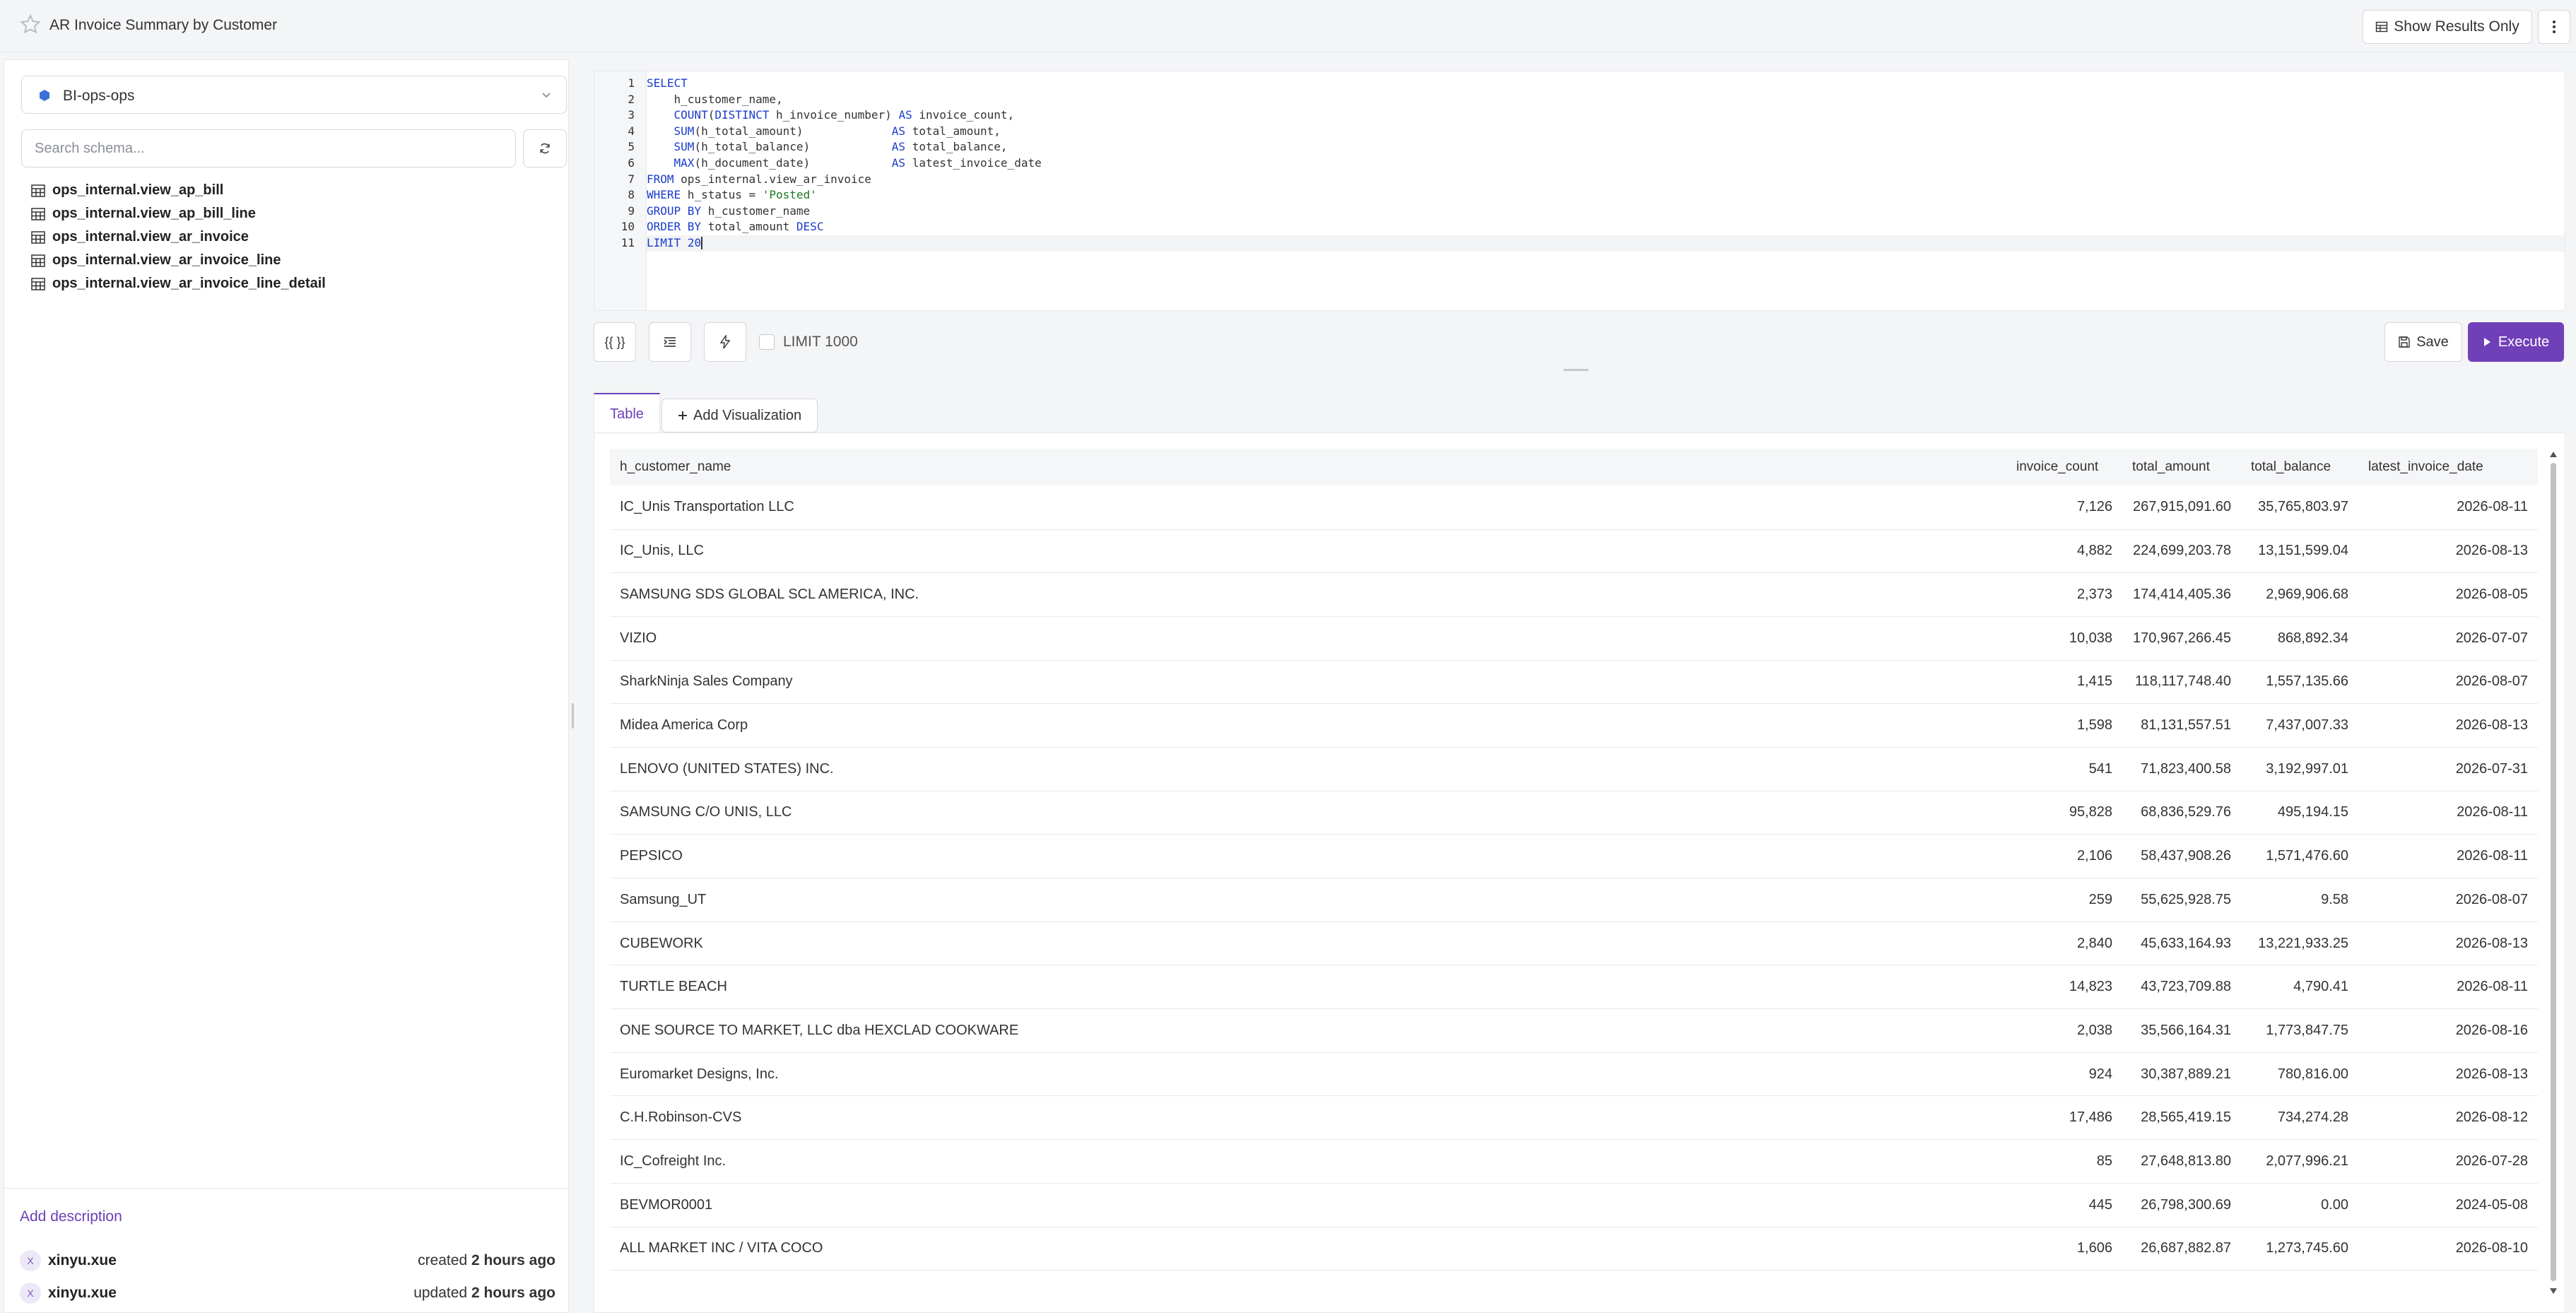  I want to click on avatar: X, so click(30, 1293).